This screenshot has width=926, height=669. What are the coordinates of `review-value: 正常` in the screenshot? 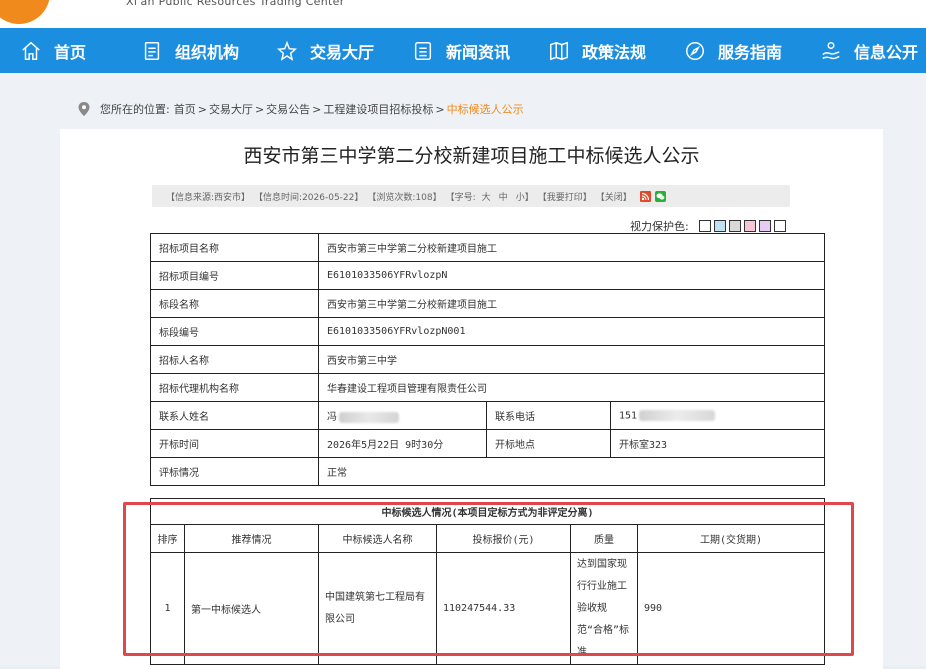 It's located at (571, 471).